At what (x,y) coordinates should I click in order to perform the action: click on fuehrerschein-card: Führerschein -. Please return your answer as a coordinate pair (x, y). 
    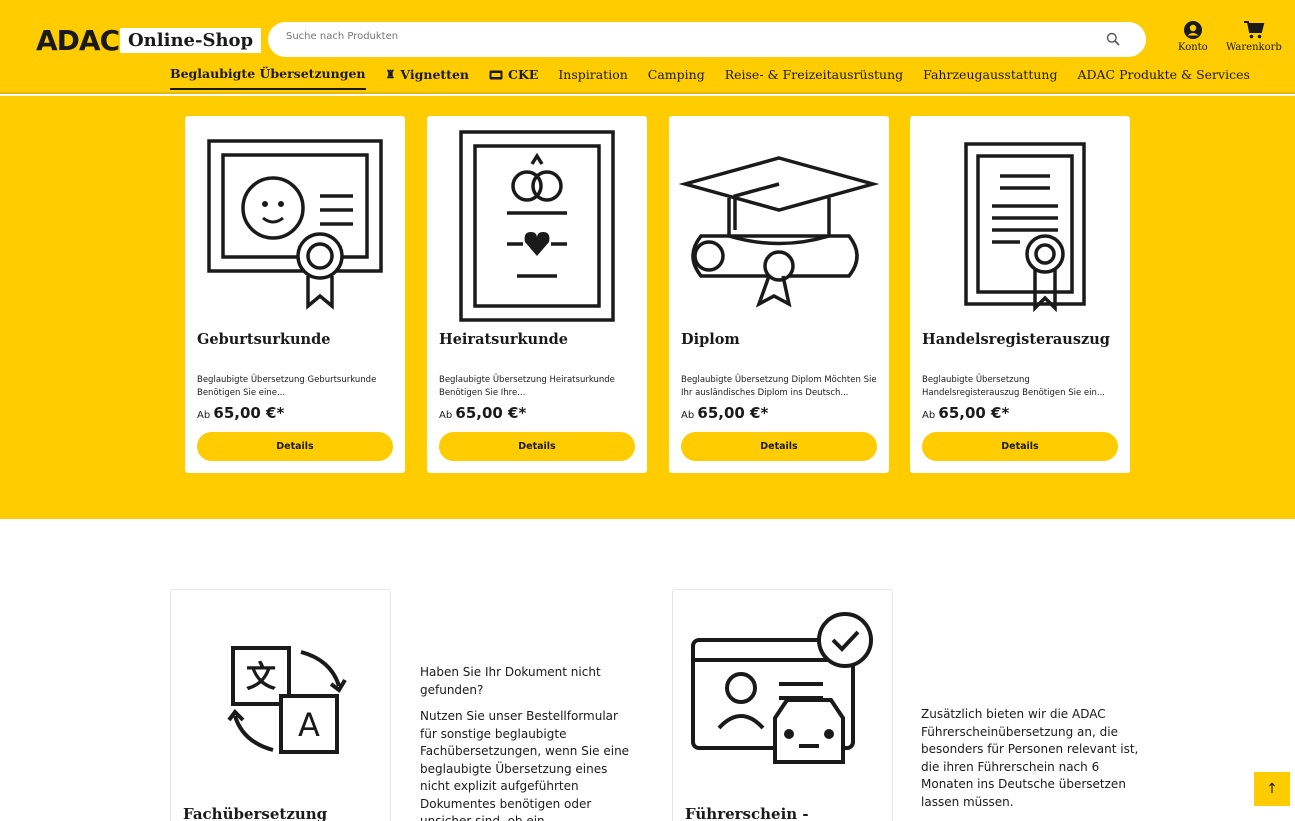
    Looking at the image, I should click on (782, 705).